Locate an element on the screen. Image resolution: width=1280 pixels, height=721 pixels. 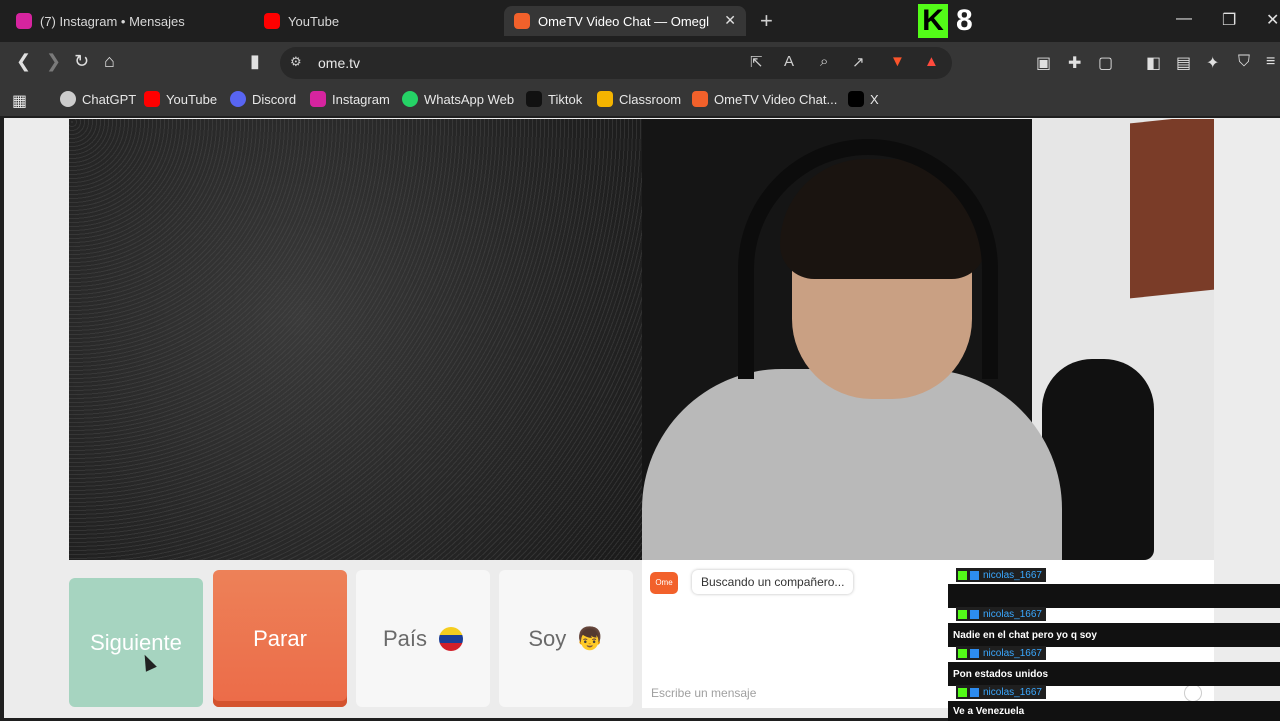
chat-text is located at coordinates (1114, 596).